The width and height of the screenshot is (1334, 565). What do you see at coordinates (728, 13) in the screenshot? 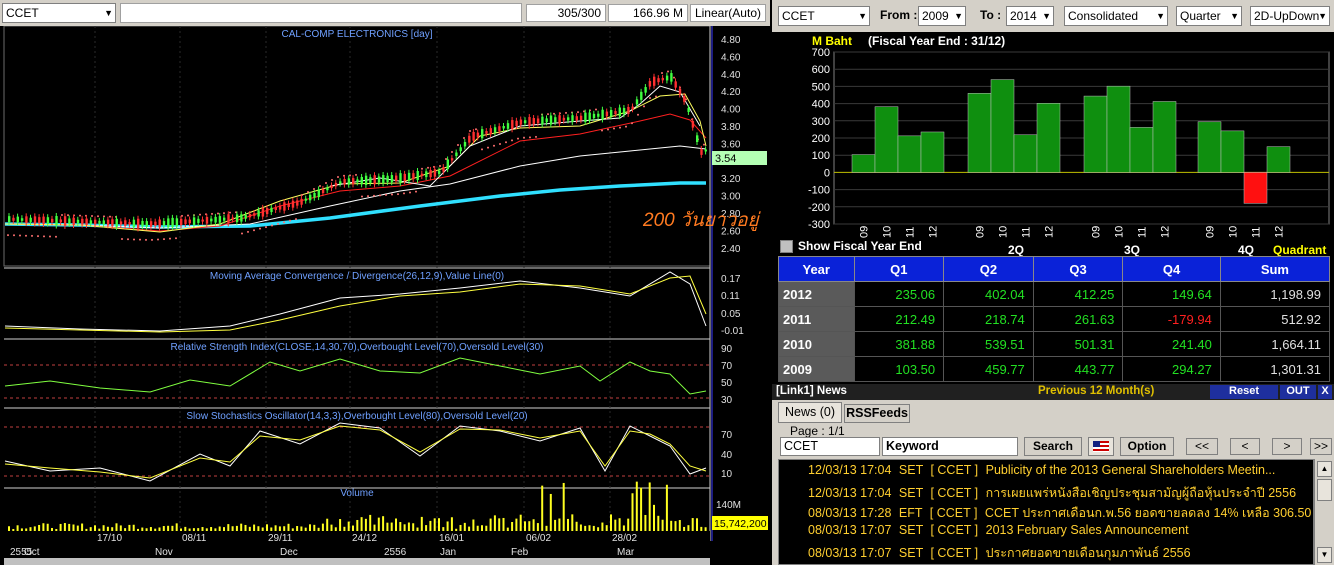
I see `scale-mode: Linear(Auto)` at bounding box center [728, 13].